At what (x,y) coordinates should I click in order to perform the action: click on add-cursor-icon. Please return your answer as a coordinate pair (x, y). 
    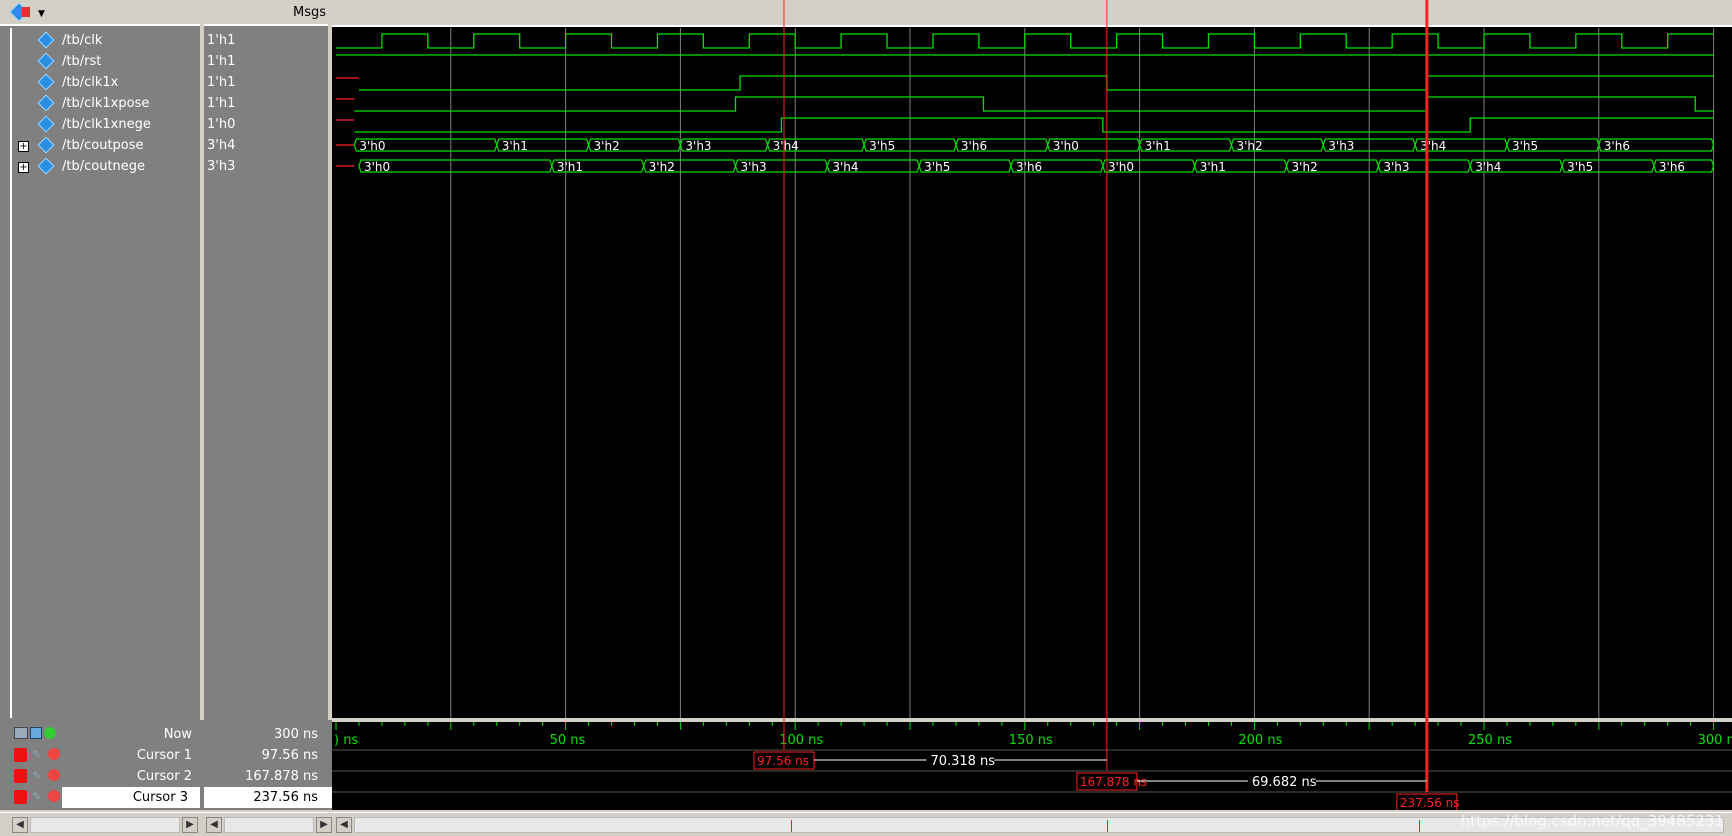
    Looking at the image, I should click on (36, 733).